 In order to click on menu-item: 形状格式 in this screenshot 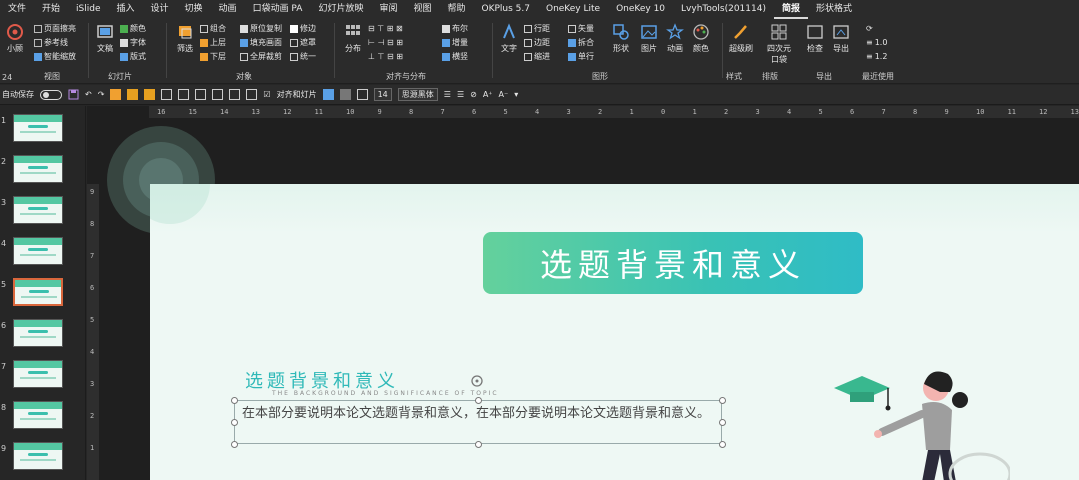, I will do `click(834, 9)`.